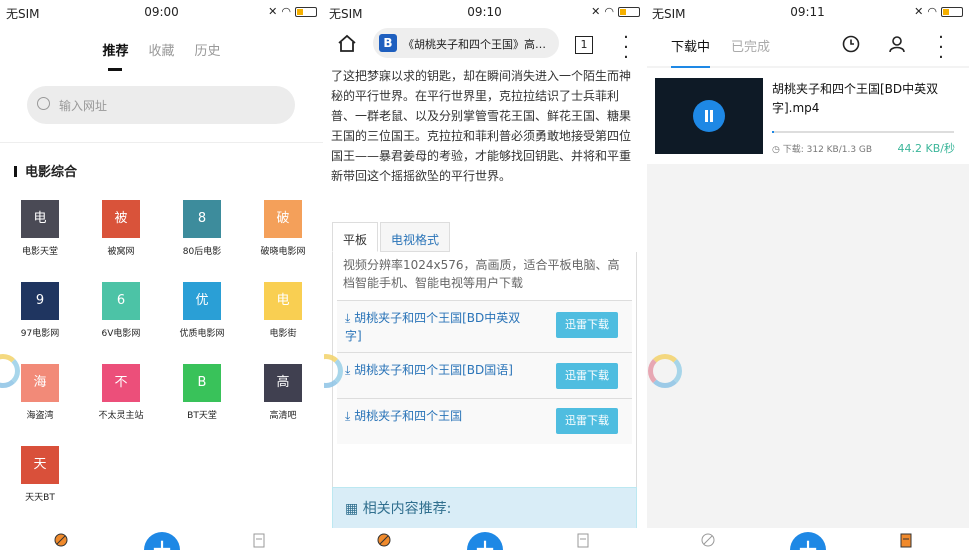 Image resolution: width=969 pixels, height=550 pixels. I want to click on site-shortcut: 被被窝网, so click(121, 228).